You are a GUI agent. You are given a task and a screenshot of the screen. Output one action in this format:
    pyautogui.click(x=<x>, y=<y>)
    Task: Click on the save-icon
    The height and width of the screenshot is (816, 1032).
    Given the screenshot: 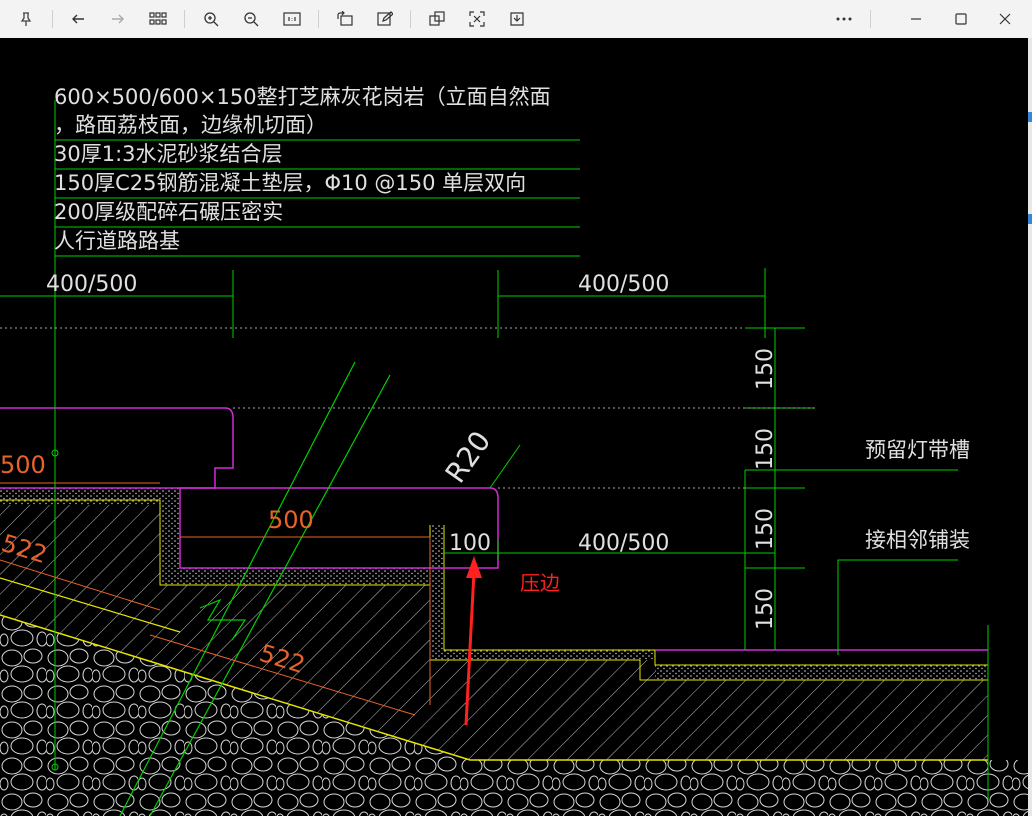 What is the action you would take?
    pyautogui.click(x=517, y=19)
    